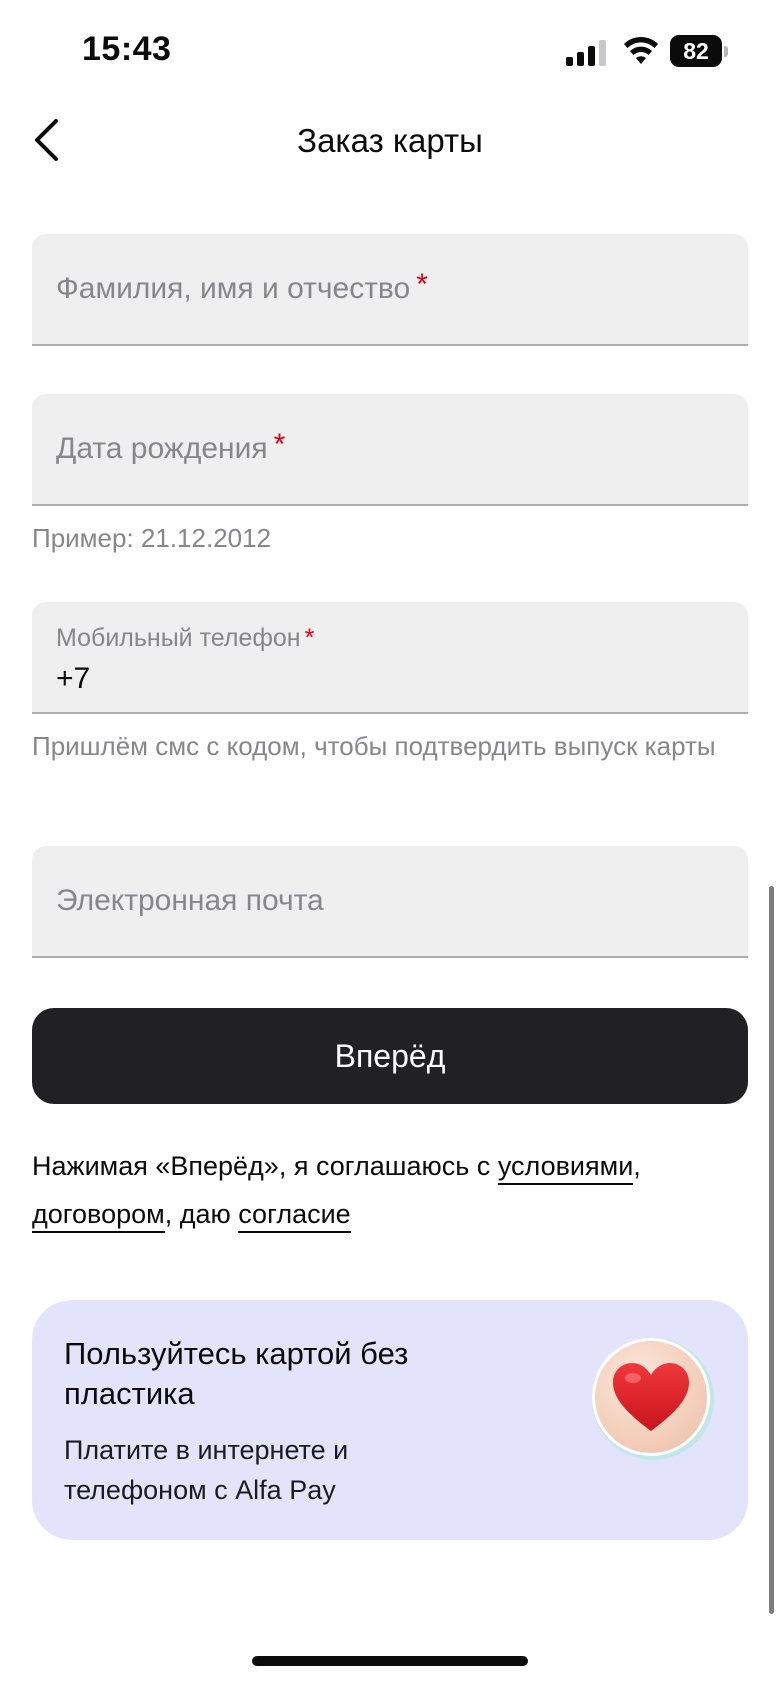 Image resolution: width=780 pixels, height=1688 pixels. Describe the element at coordinates (190, 900) in the screenshot. I see `email-placeholder: Электронная почта` at that location.